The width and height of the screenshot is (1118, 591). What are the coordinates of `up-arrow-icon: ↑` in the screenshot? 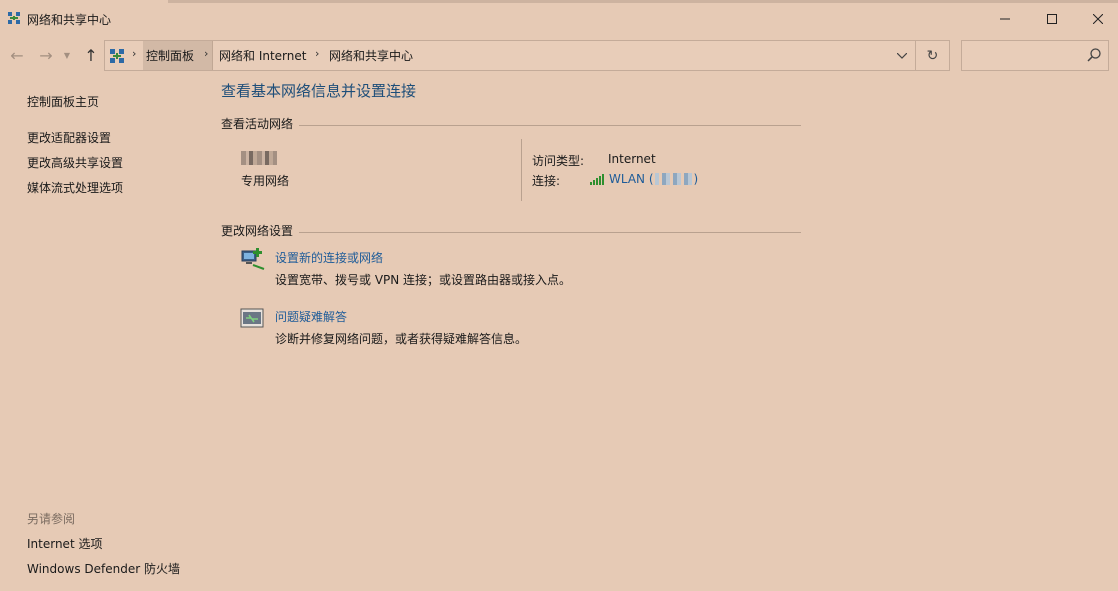 It's located at (91, 55).